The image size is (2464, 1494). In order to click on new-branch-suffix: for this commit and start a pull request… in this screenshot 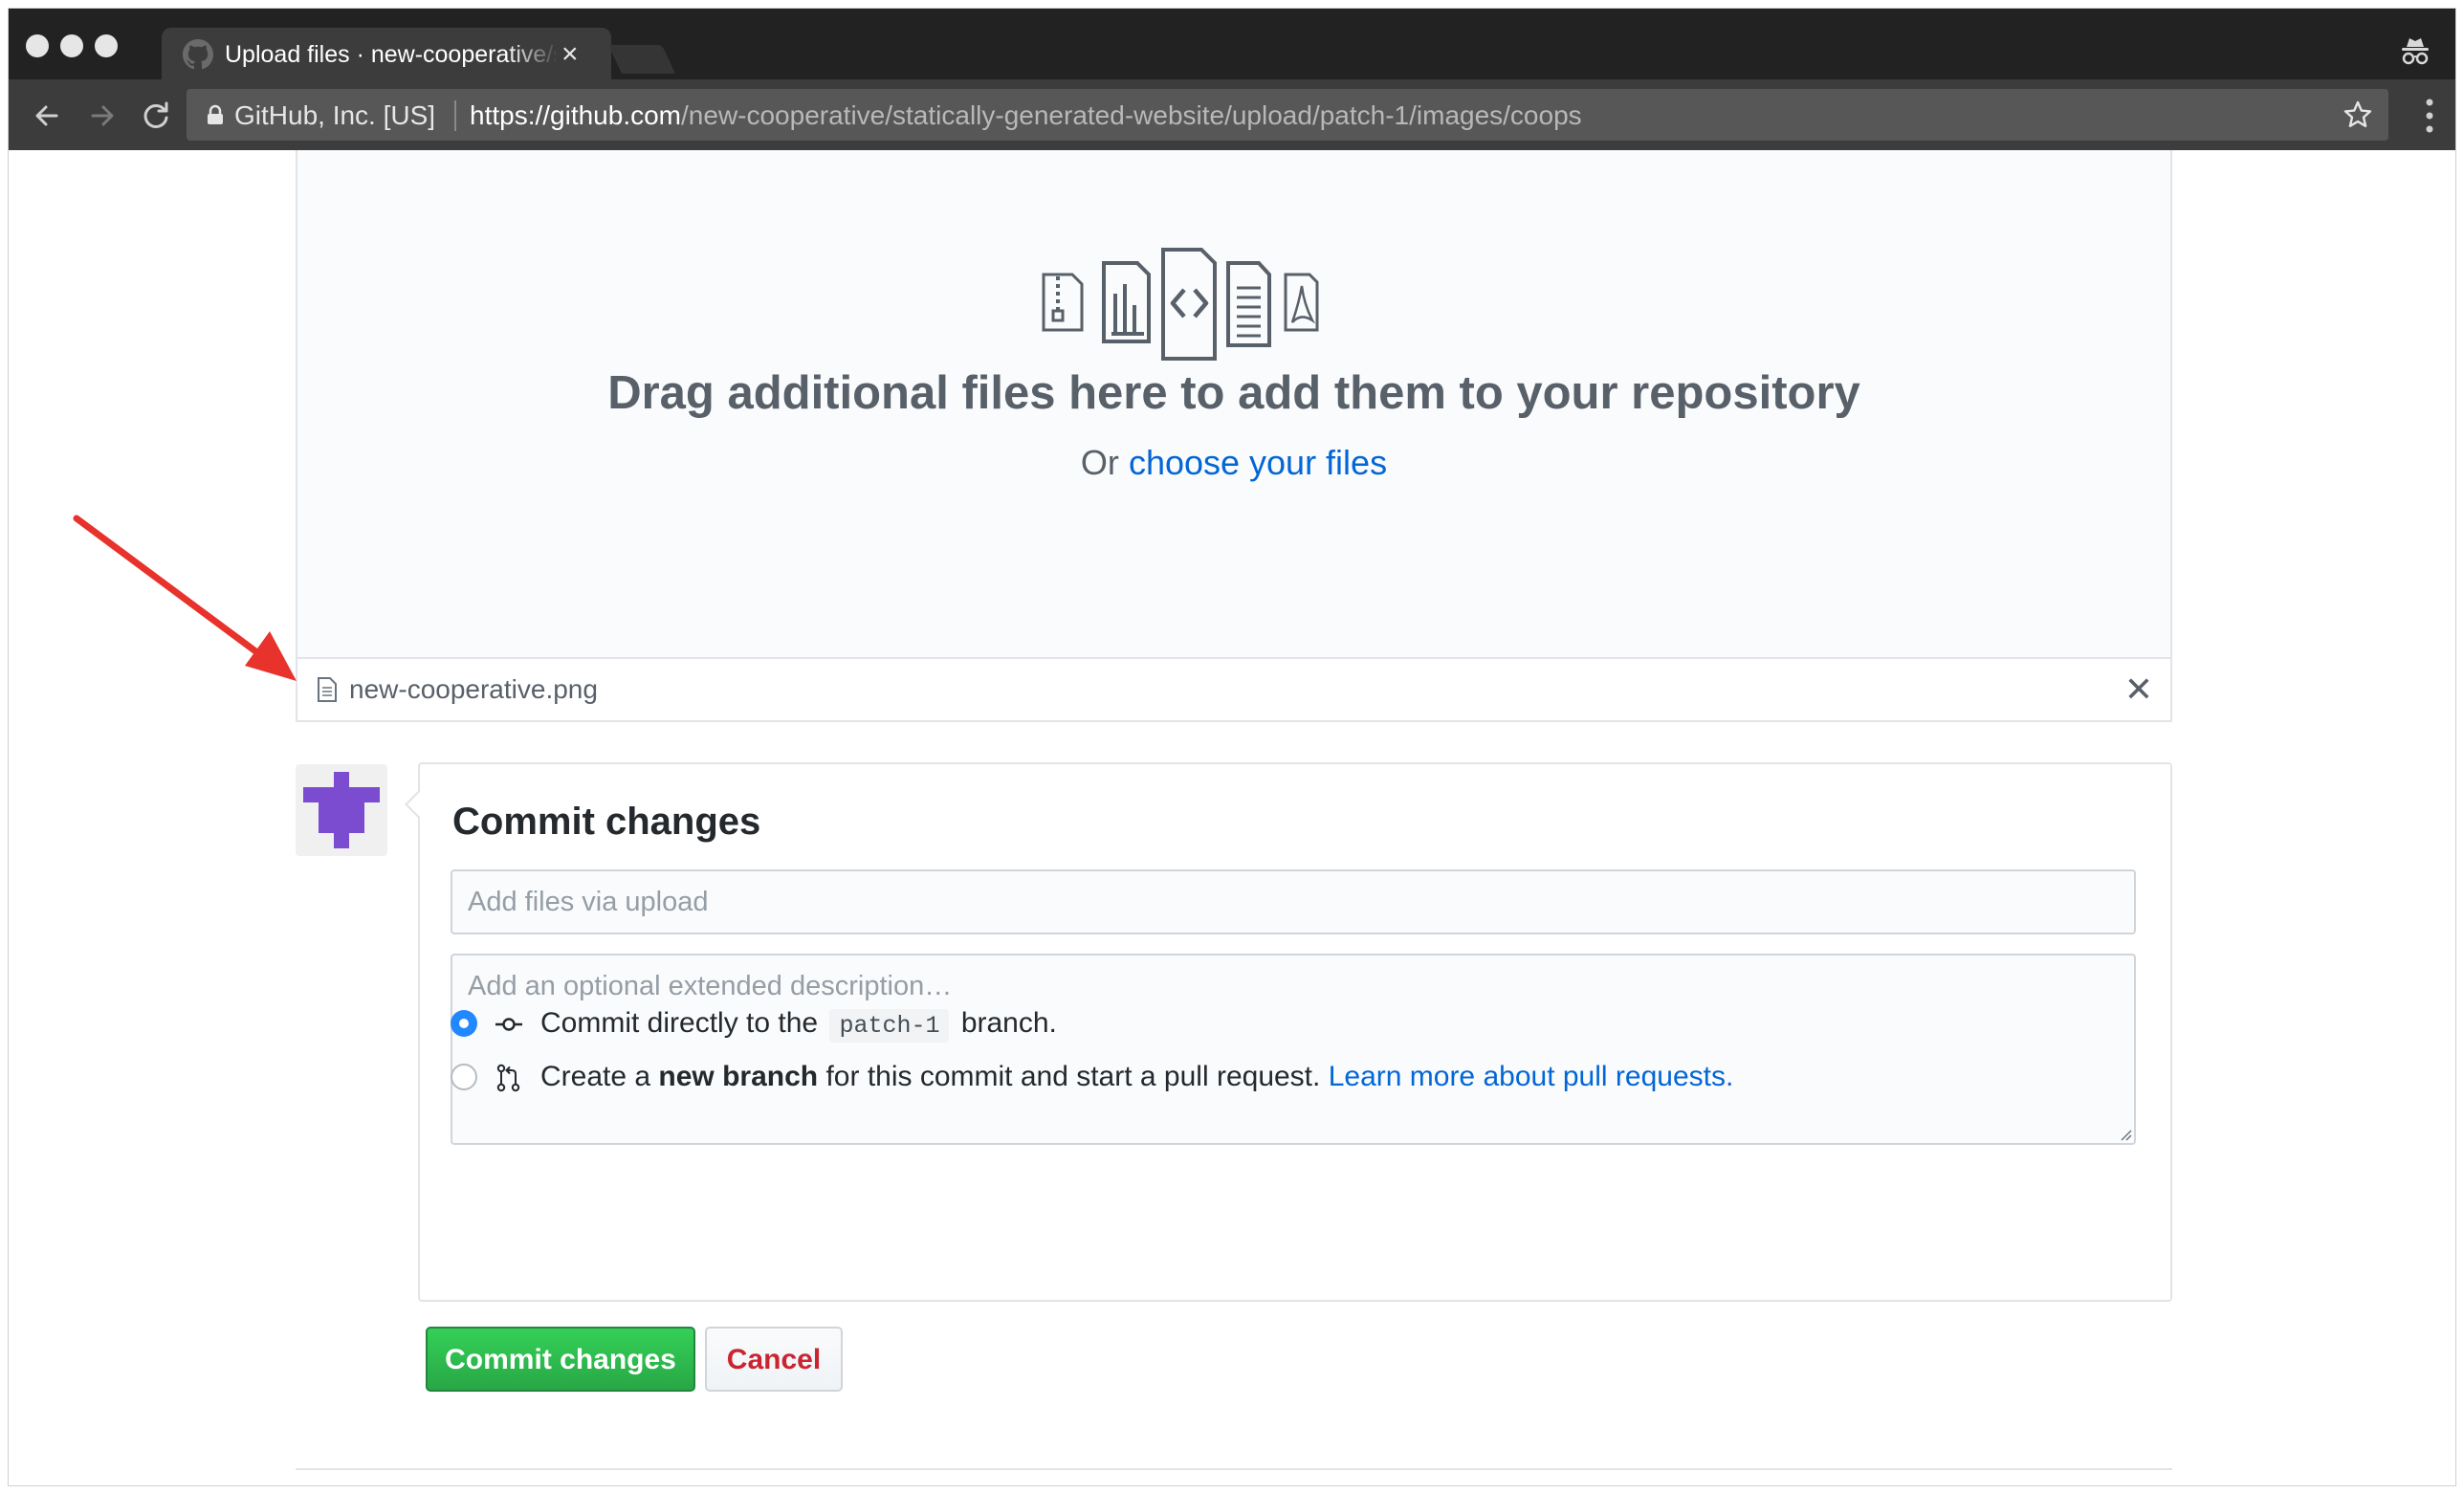, I will do `click(1073, 1076)`.